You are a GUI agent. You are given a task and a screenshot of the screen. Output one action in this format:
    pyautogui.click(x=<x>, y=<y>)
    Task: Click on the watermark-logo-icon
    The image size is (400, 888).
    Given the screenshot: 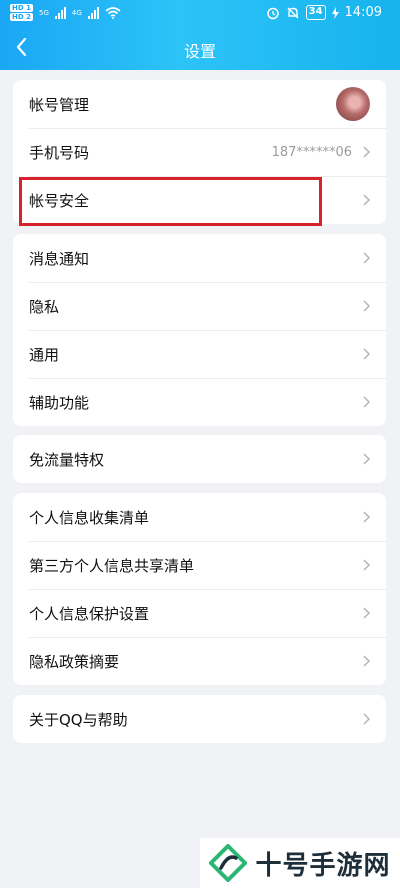 What is the action you would take?
    pyautogui.click(x=228, y=863)
    